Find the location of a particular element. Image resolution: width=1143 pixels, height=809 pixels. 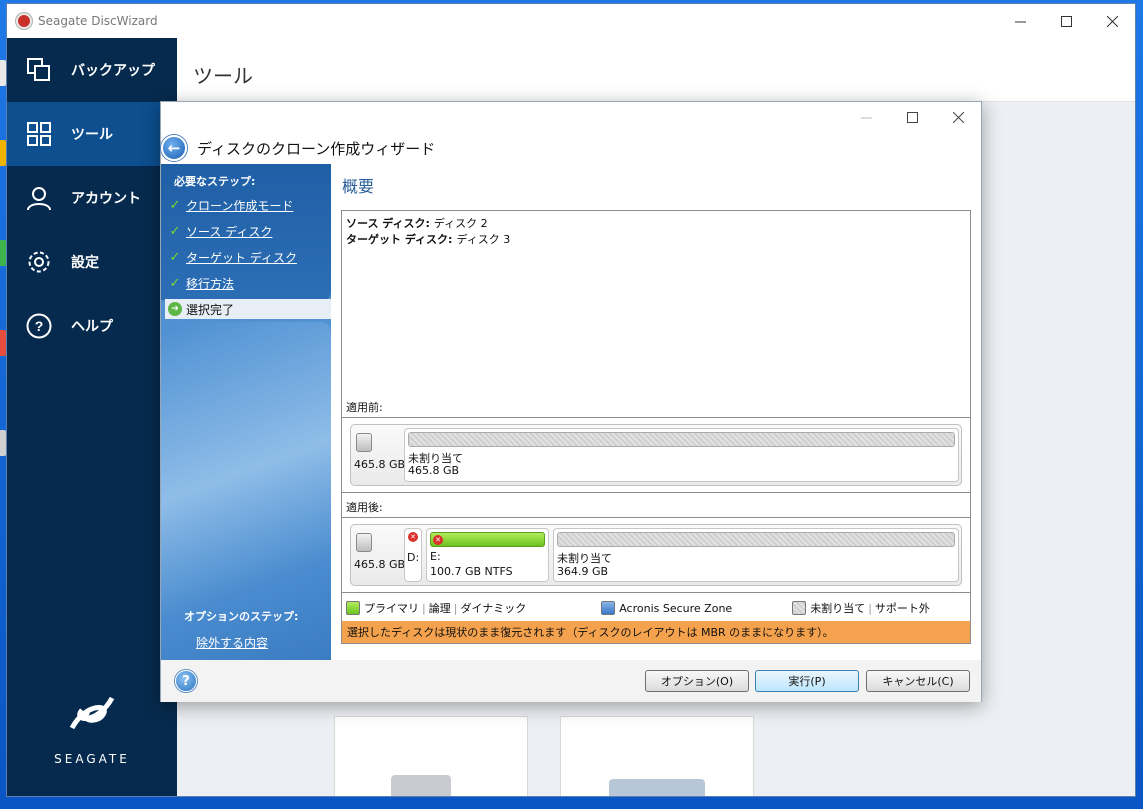

sidebar-item-backup: バックアップ is located at coordinates (92, 70).